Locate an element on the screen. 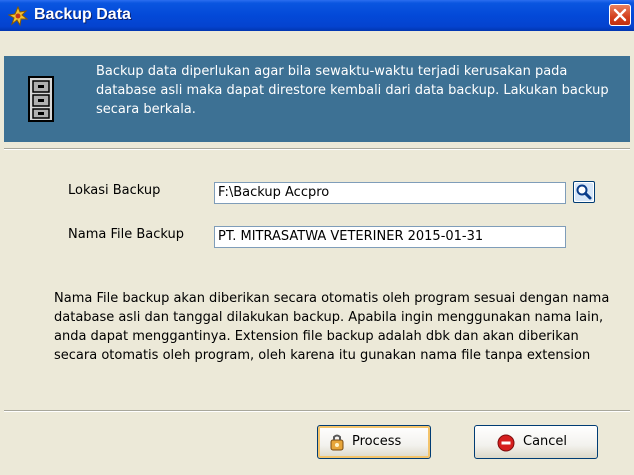 This screenshot has height=475, width=634. divider-bottom is located at coordinates (317, 411).